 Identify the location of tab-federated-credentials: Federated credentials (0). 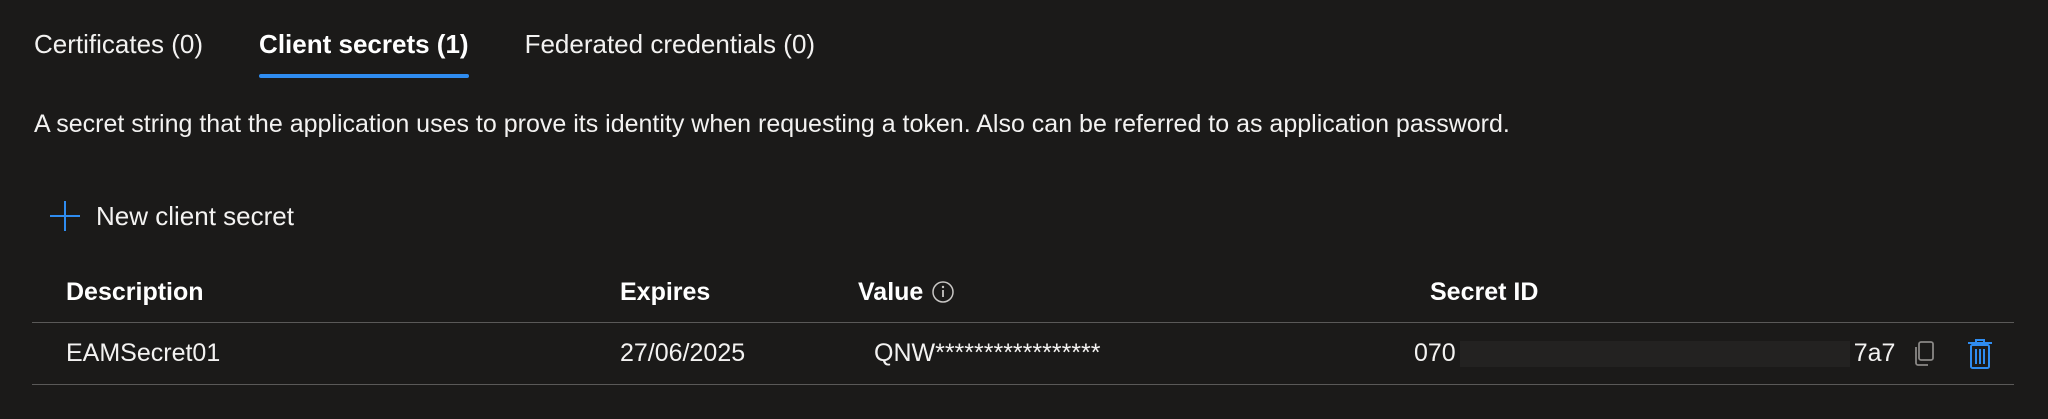
(670, 44).